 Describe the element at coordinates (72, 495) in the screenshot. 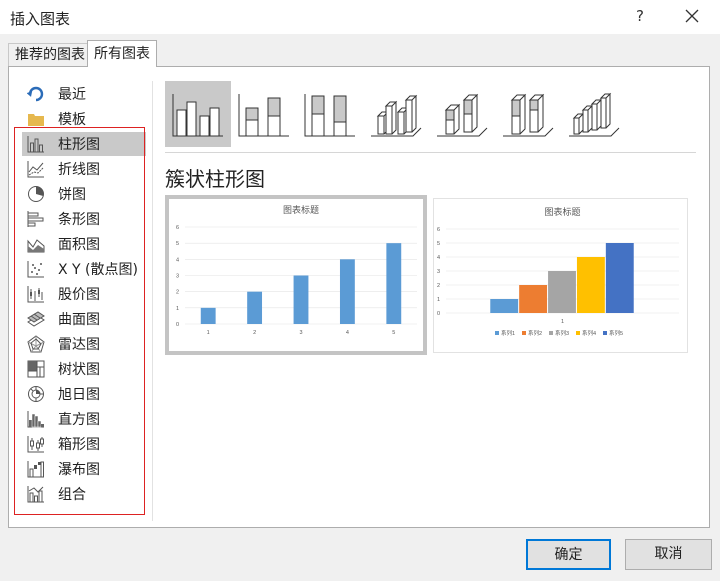

I see `sidebar-item-label: 组合` at that location.